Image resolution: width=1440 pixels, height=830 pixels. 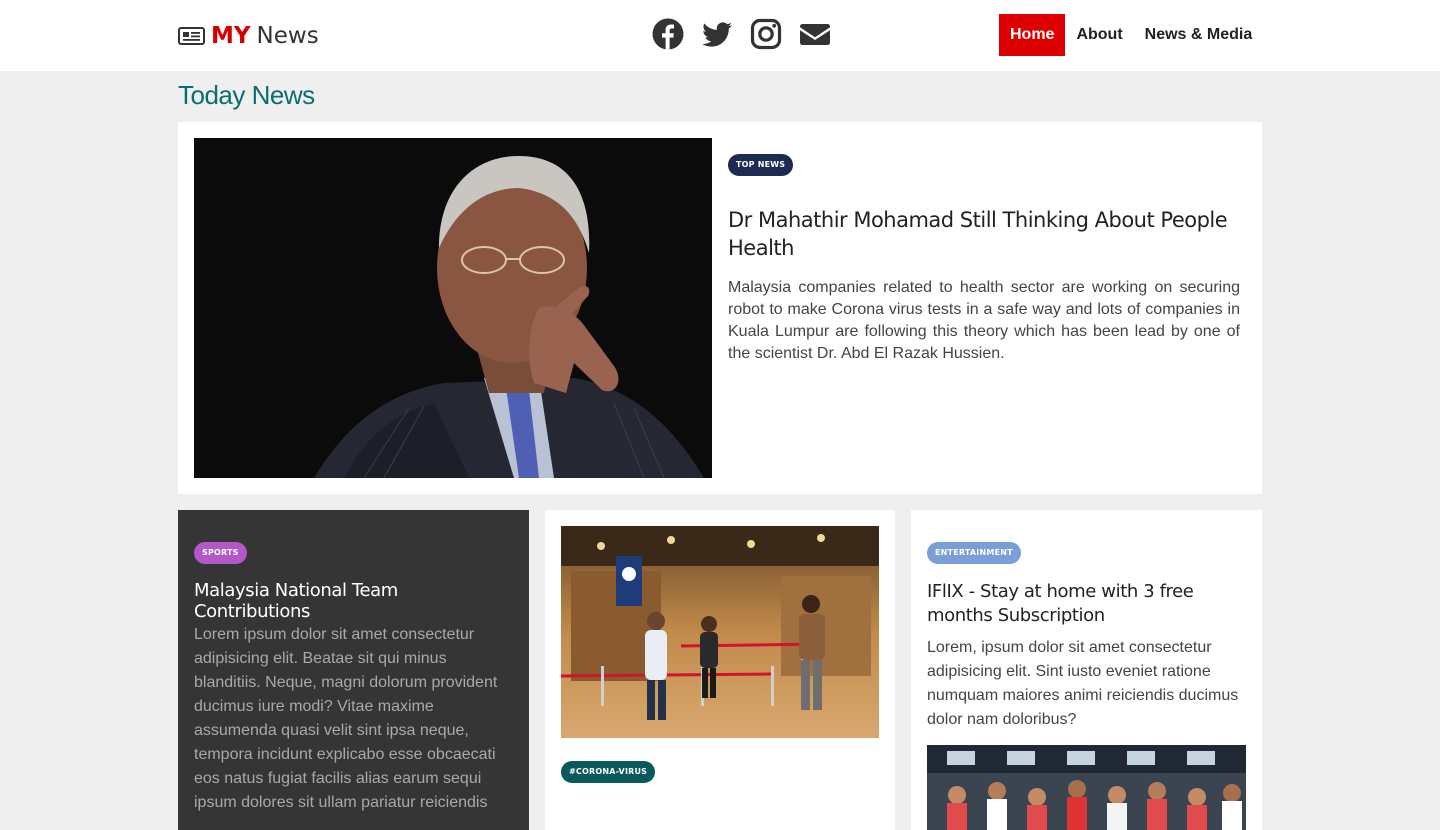 What do you see at coordinates (741, 34) in the screenshot?
I see `social-links` at bounding box center [741, 34].